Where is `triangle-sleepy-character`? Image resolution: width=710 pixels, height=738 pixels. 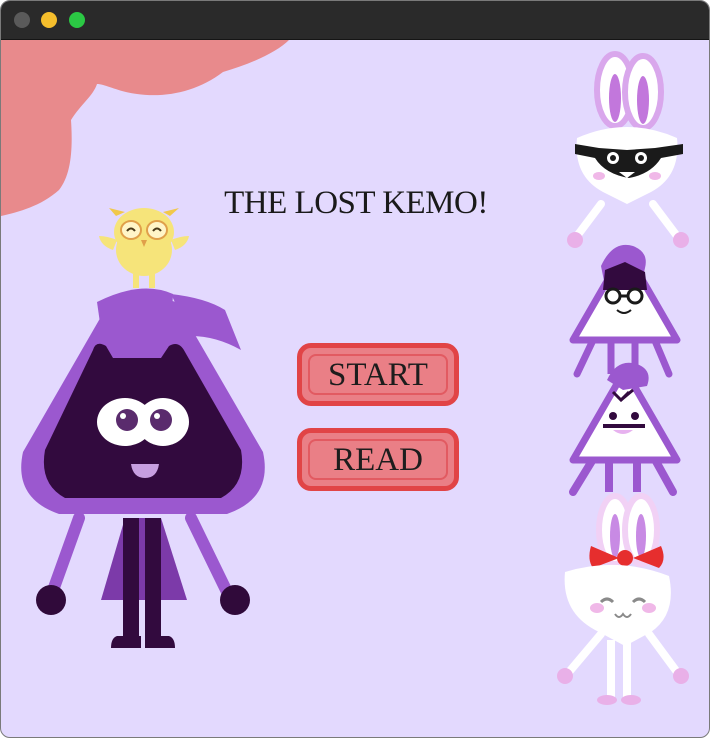 triangle-sleepy-character is located at coordinates (625, 429).